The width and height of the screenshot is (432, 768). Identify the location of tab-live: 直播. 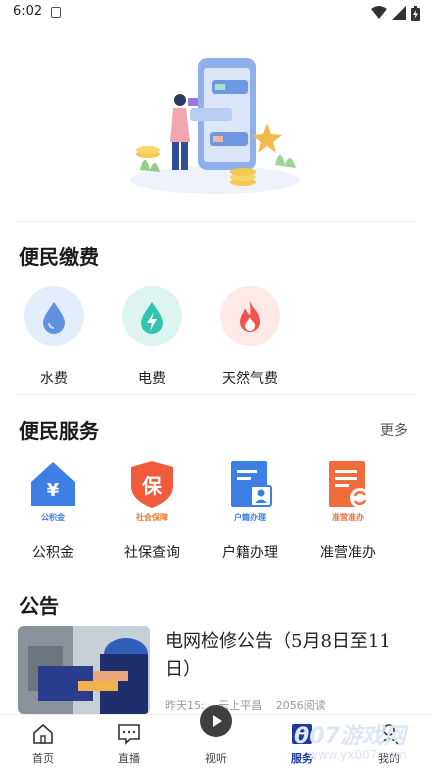
(129, 741).